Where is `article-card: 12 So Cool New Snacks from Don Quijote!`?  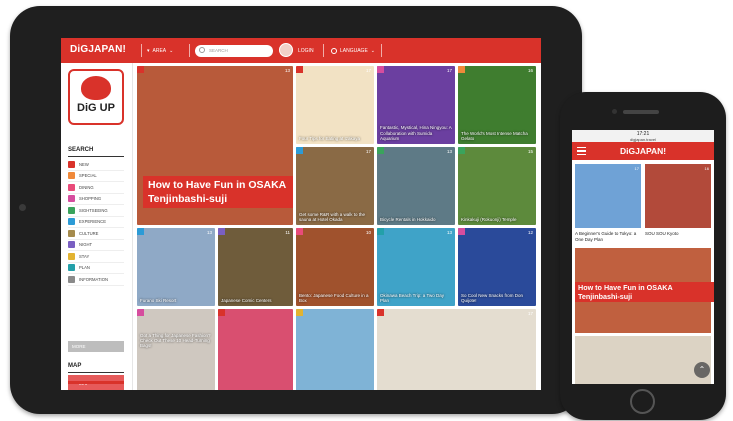
article-card: 12 So Cool New Snacks from Don Quijote! is located at coordinates (497, 267).